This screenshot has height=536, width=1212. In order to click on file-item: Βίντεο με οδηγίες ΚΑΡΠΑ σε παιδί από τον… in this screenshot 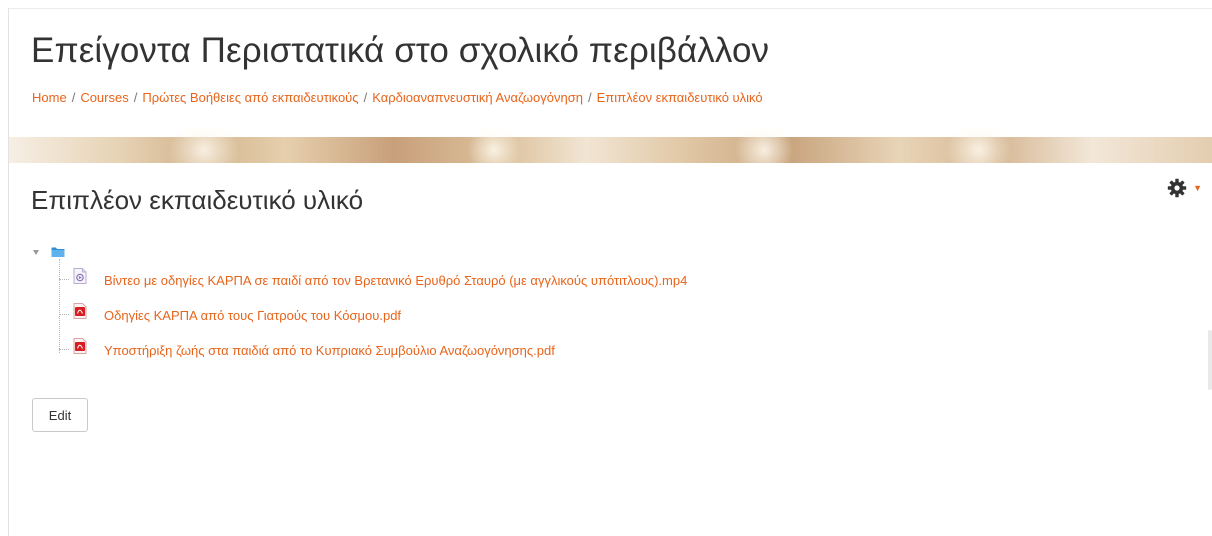, I will do `click(373, 279)`.